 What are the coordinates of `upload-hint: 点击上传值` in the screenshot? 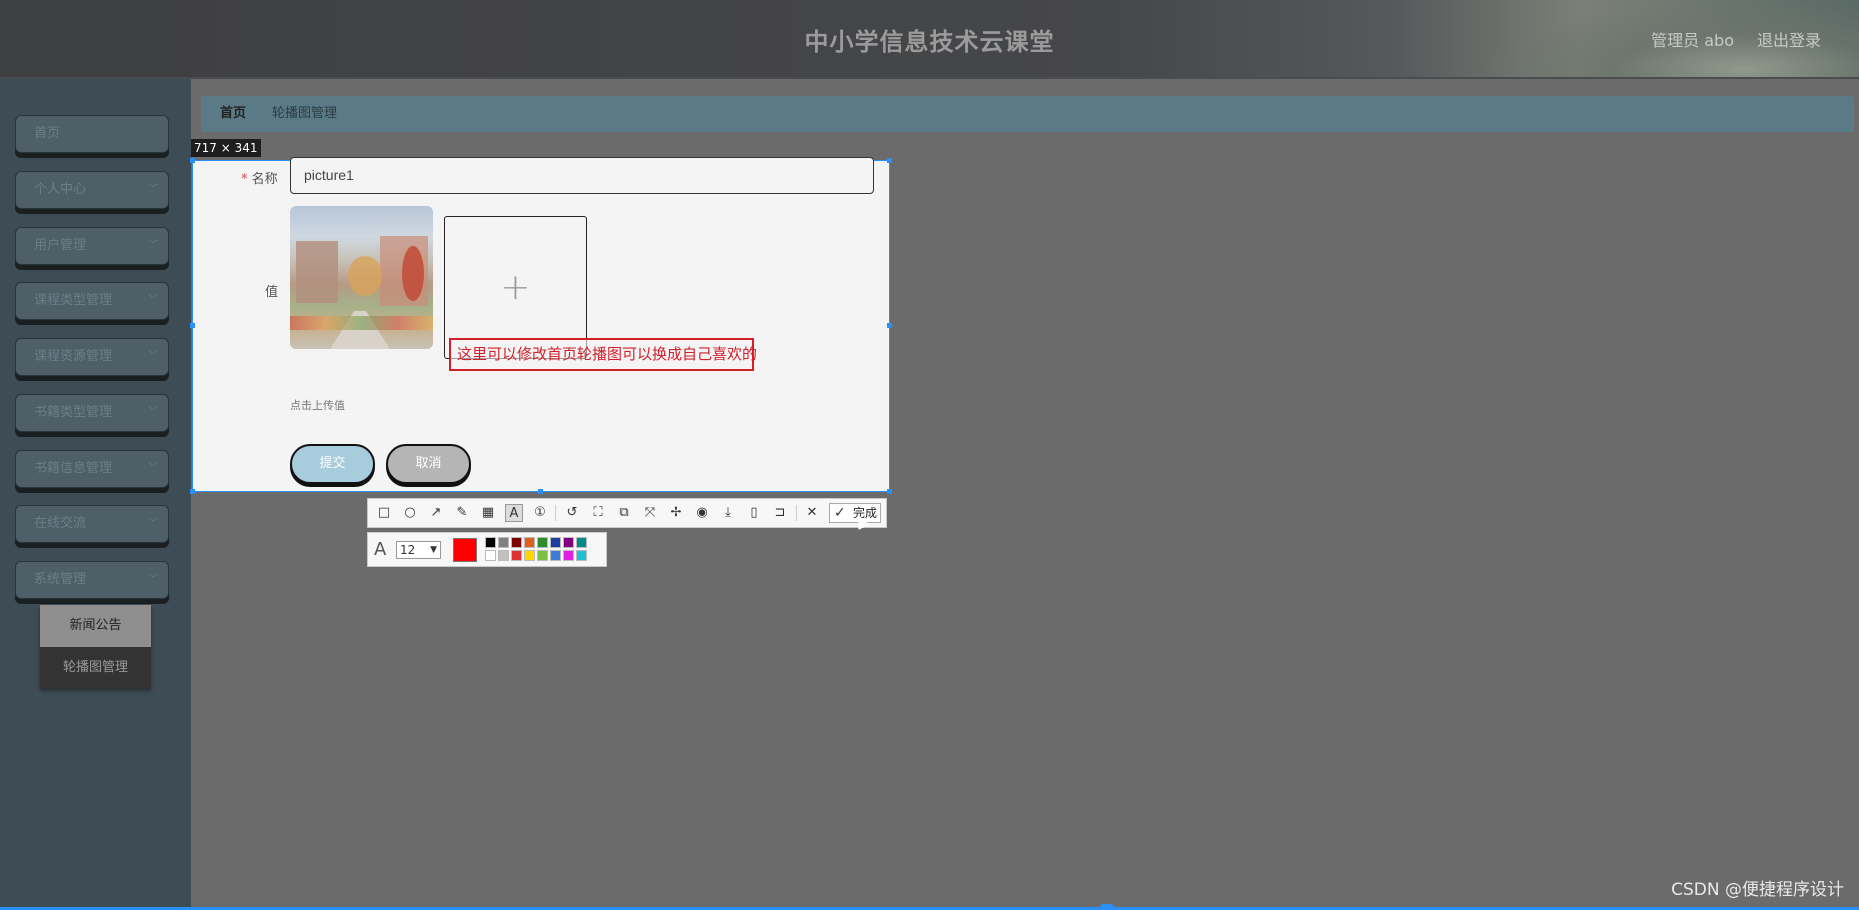 It's located at (317, 405).